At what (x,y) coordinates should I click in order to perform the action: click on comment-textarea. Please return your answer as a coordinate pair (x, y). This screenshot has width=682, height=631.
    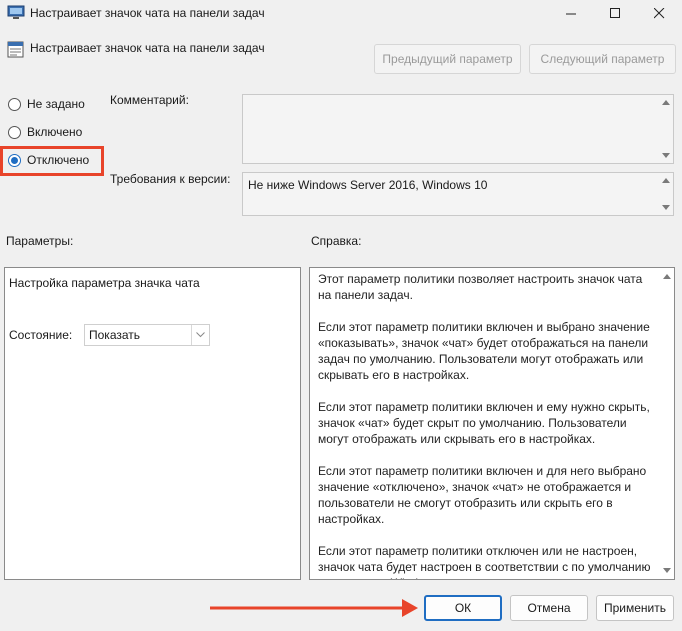
    Looking at the image, I should click on (458, 129).